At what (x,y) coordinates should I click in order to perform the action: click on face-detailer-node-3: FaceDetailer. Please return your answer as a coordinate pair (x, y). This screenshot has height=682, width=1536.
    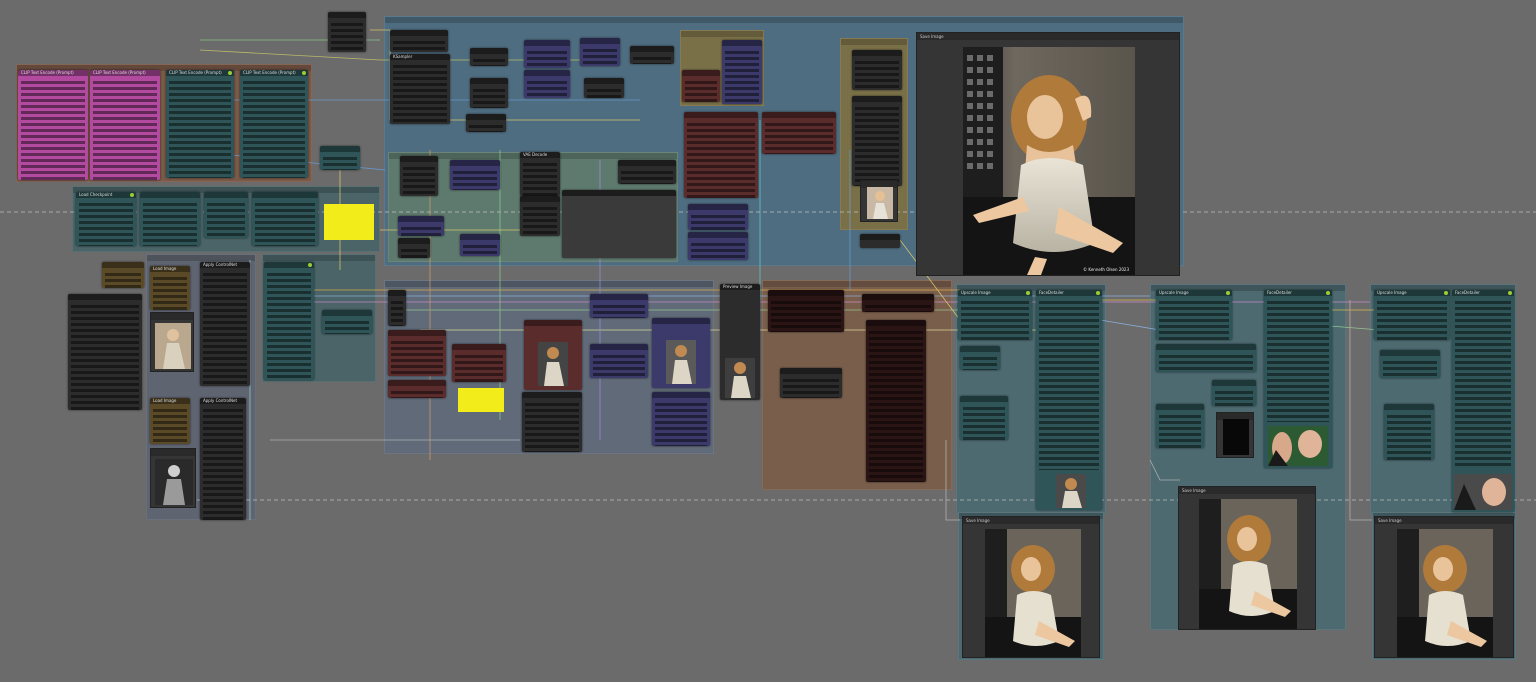
    Looking at the image, I should click on (1483, 401).